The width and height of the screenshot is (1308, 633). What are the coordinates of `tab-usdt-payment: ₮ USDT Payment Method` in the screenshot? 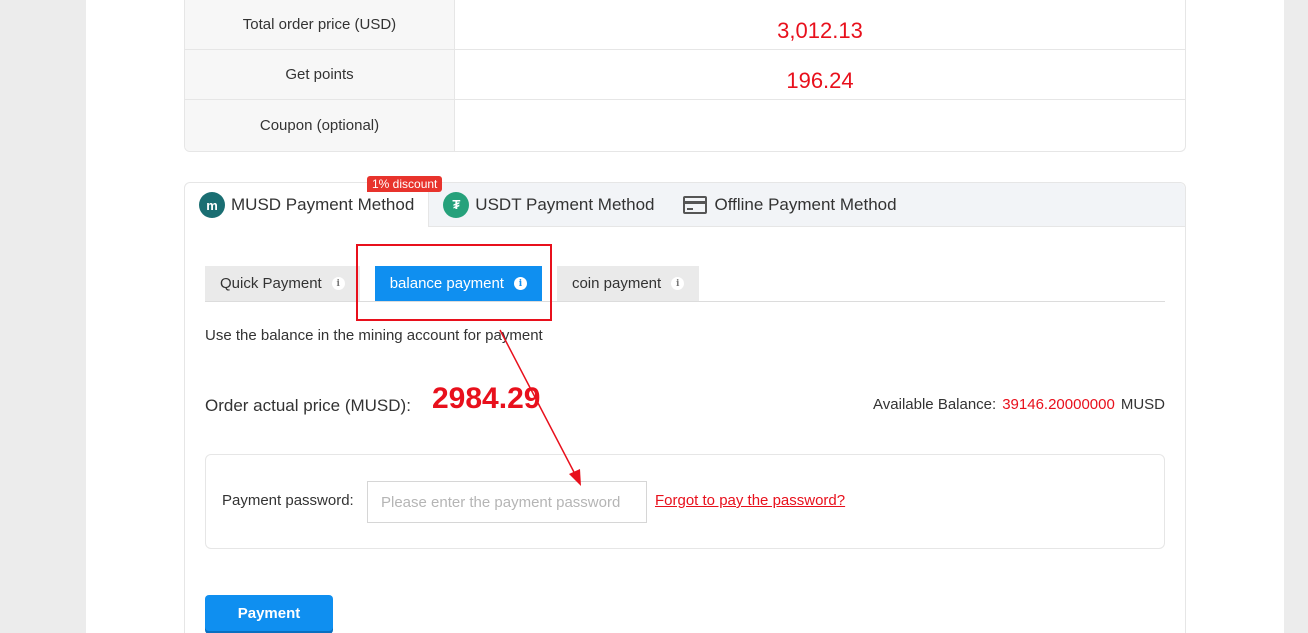 It's located at (548, 204).